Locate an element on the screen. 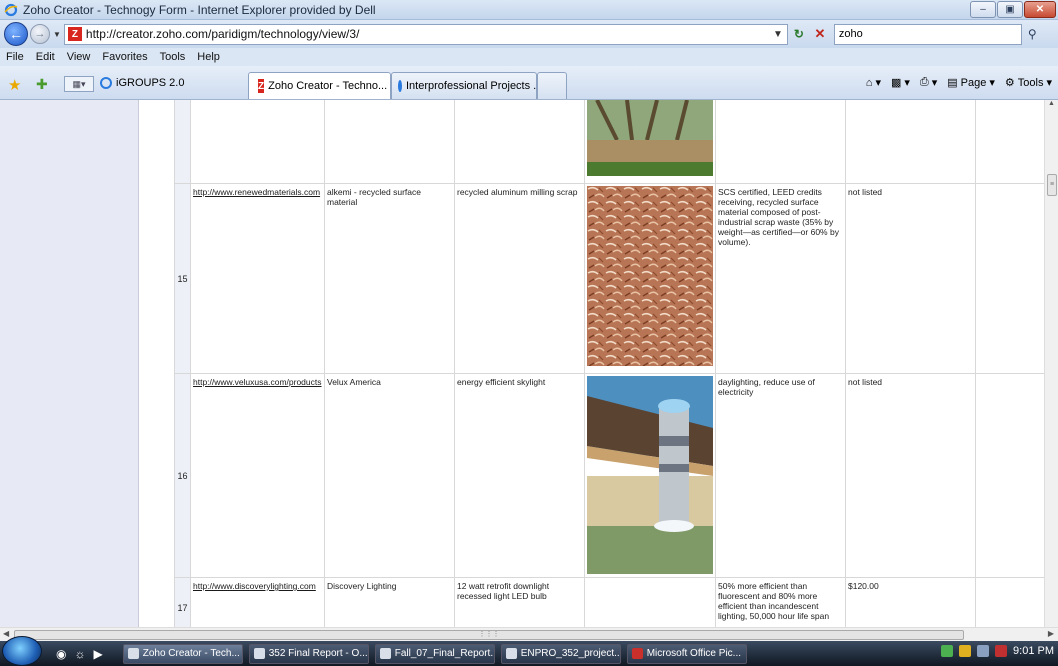  row-number: 15 is located at coordinates (182, 278).